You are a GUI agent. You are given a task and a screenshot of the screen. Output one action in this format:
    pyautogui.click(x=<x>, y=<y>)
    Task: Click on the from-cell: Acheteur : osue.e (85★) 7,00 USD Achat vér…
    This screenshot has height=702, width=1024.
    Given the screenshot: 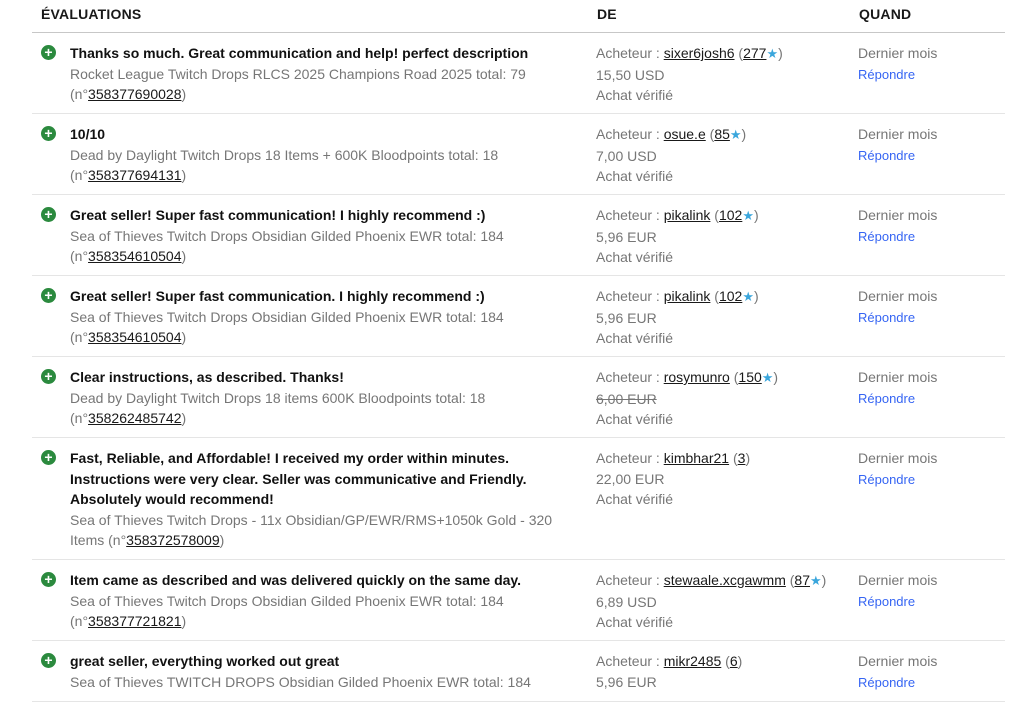 What is the action you would take?
    pyautogui.click(x=671, y=155)
    